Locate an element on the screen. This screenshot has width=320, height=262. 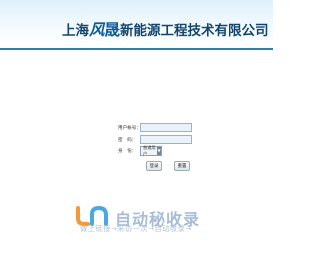
reset-button: 重置 is located at coordinates (182, 166).